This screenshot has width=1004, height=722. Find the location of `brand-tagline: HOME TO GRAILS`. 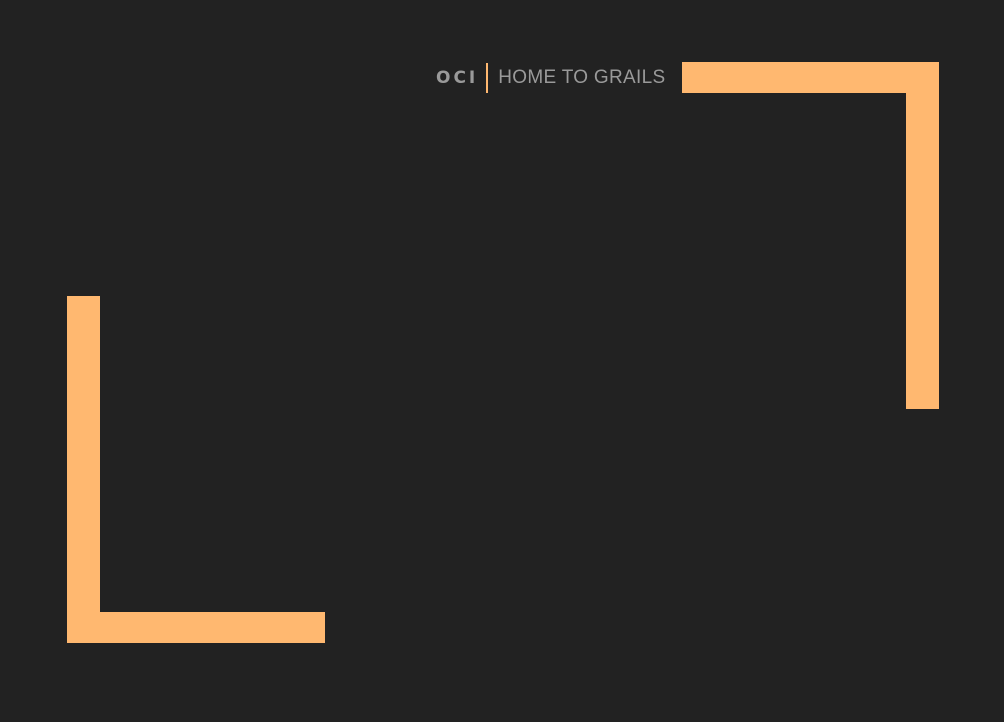

brand-tagline: HOME TO GRAILS is located at coordinates (582, 77).